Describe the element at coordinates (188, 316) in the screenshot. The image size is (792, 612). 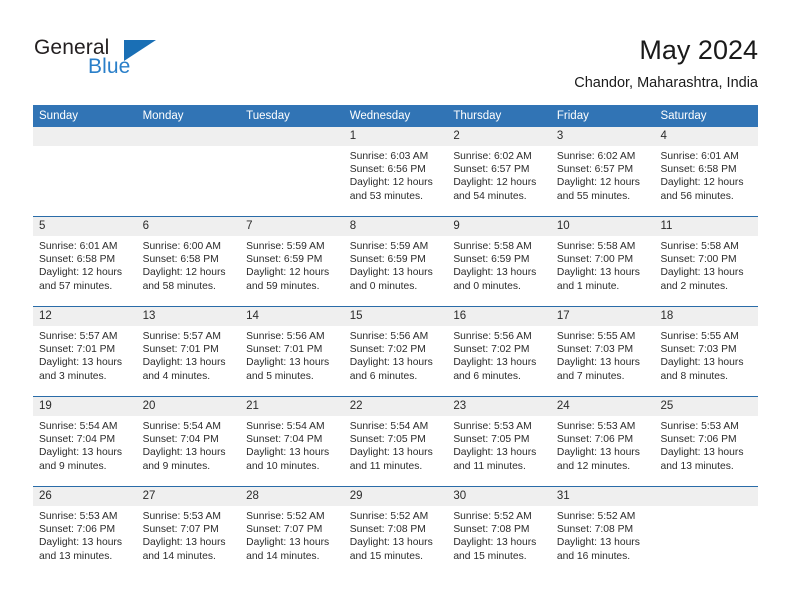
I see `day-number: 13` at that location.